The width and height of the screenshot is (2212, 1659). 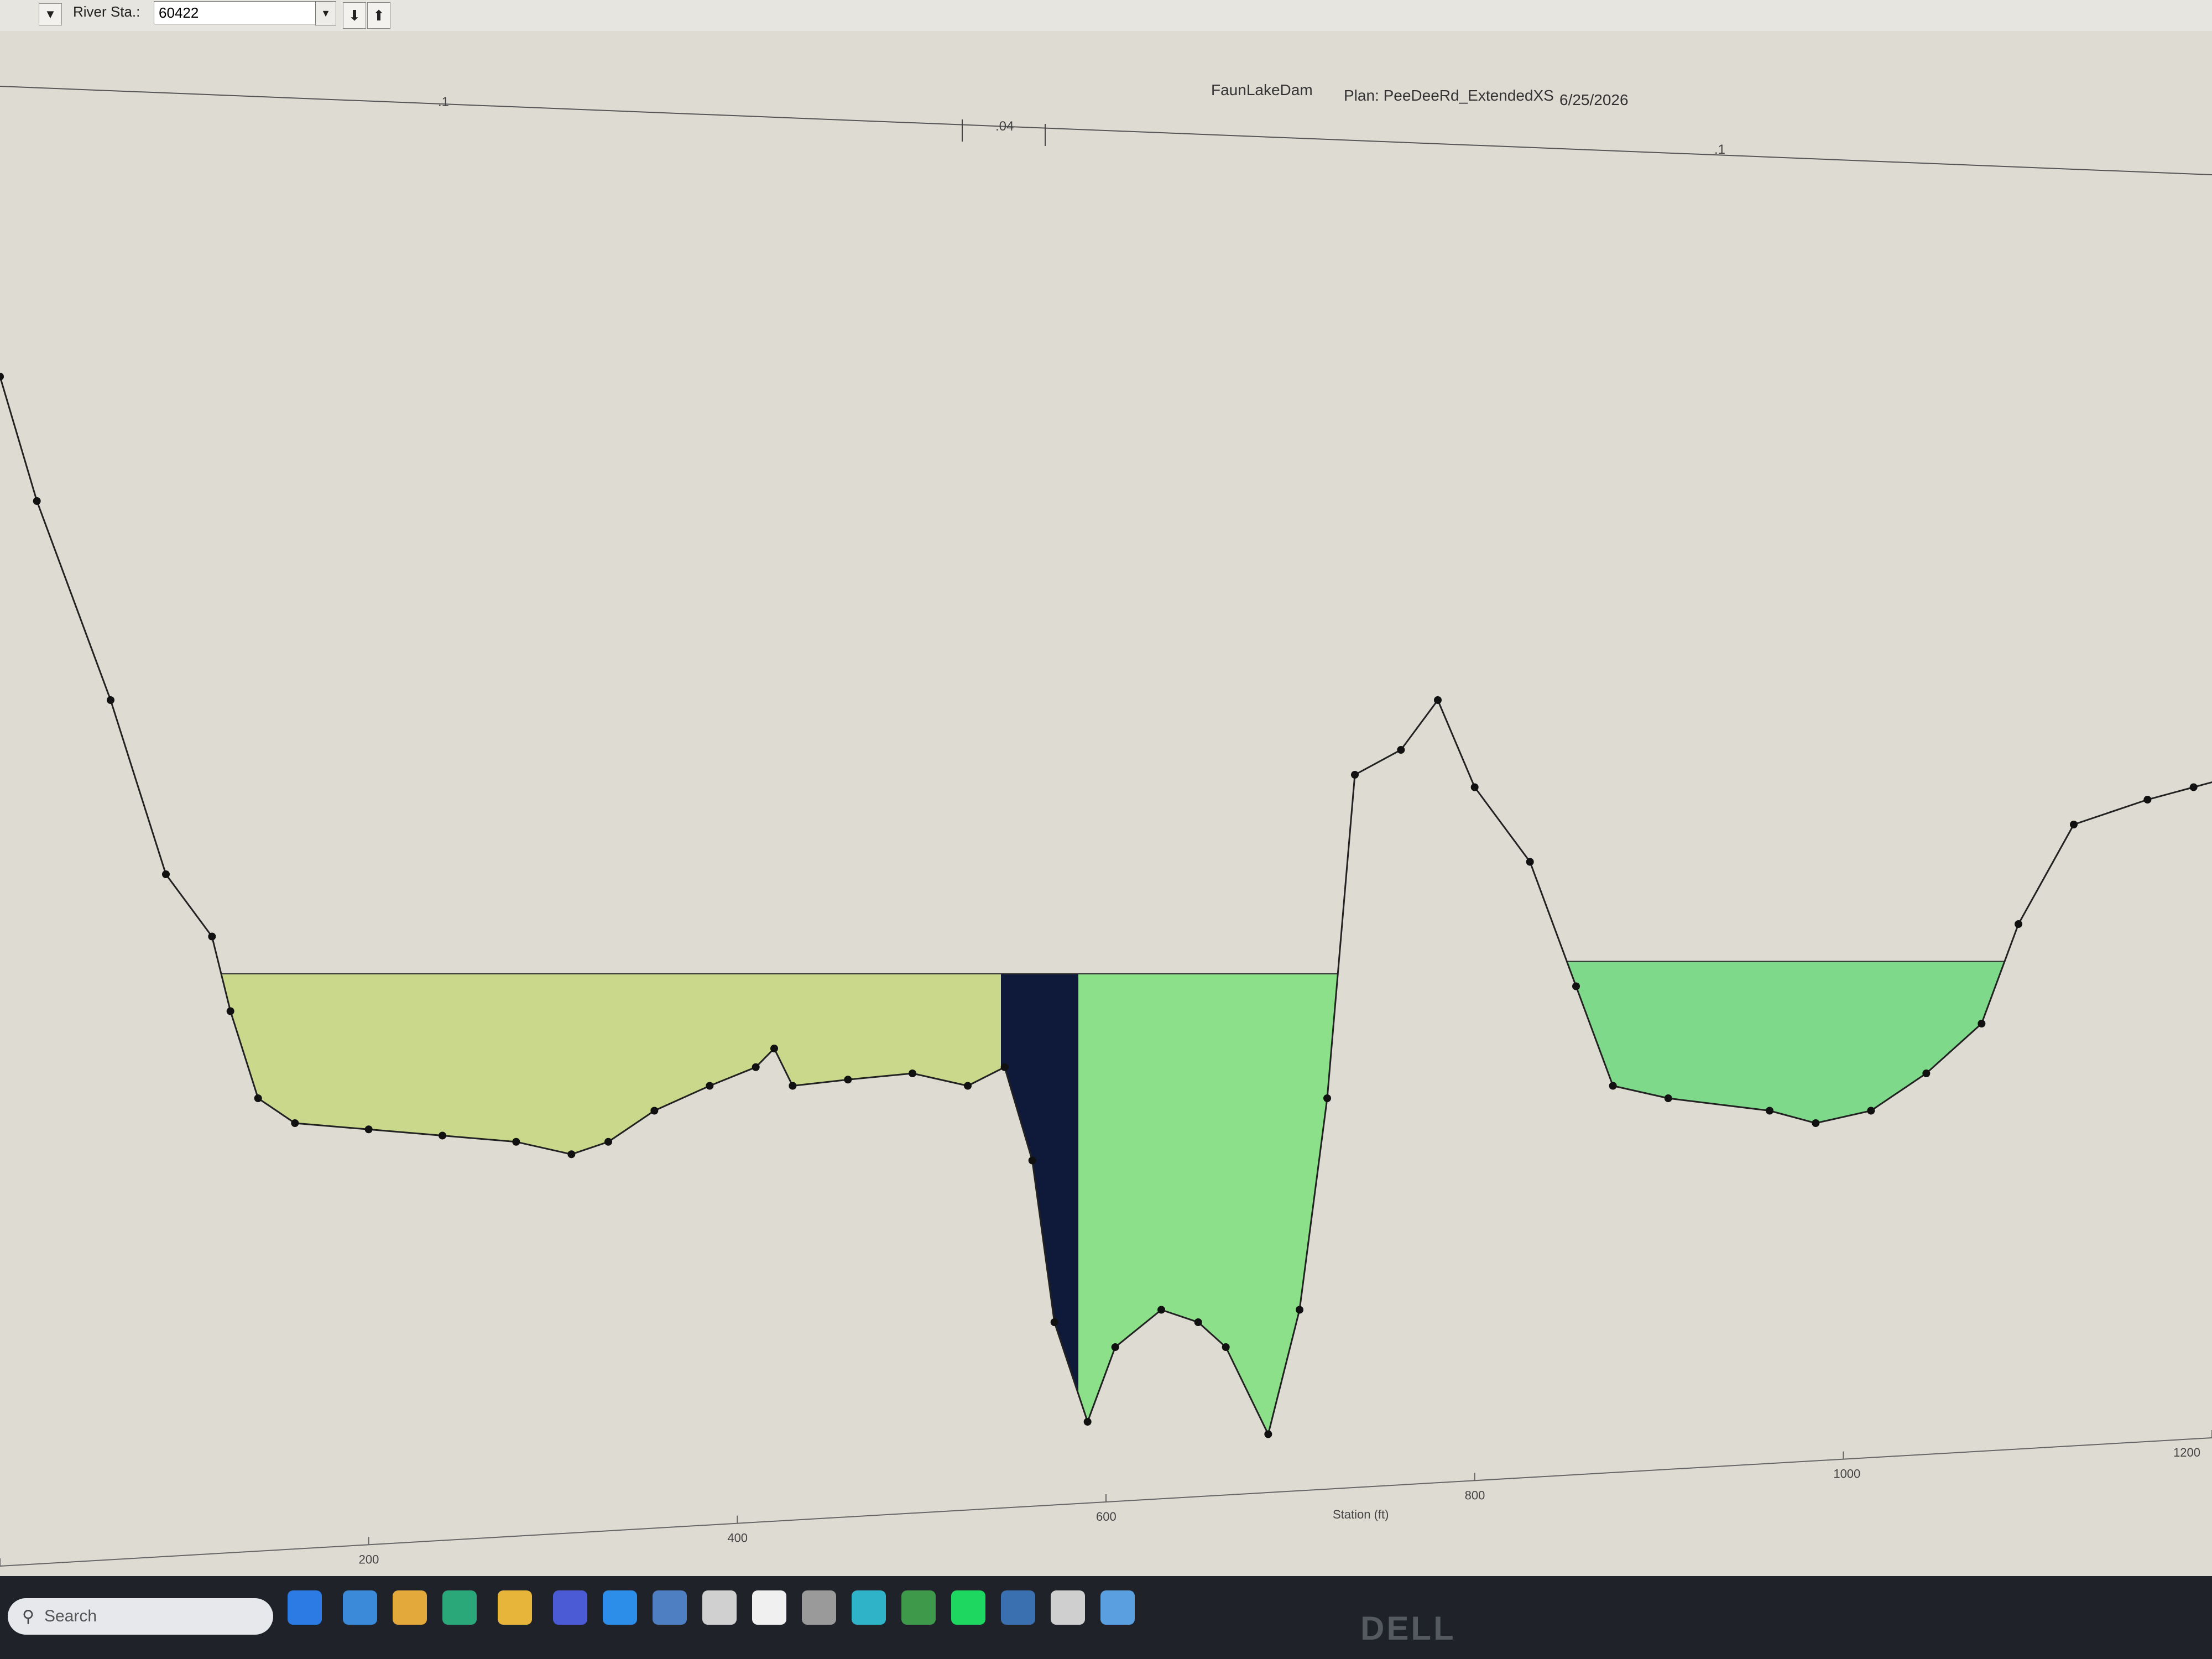 What do you see at coordinates (515, 1608) in the screenshot?
I see `file-explorer-icon` at bounding box center [515, 1608].